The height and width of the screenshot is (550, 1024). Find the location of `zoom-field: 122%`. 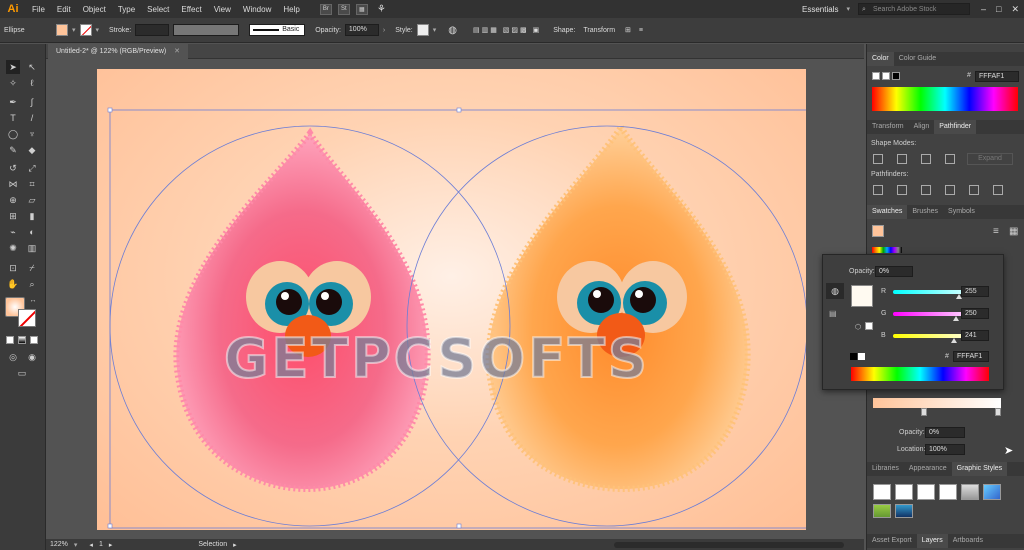

zoom-field: 122% is located at coordinates (59, 544).